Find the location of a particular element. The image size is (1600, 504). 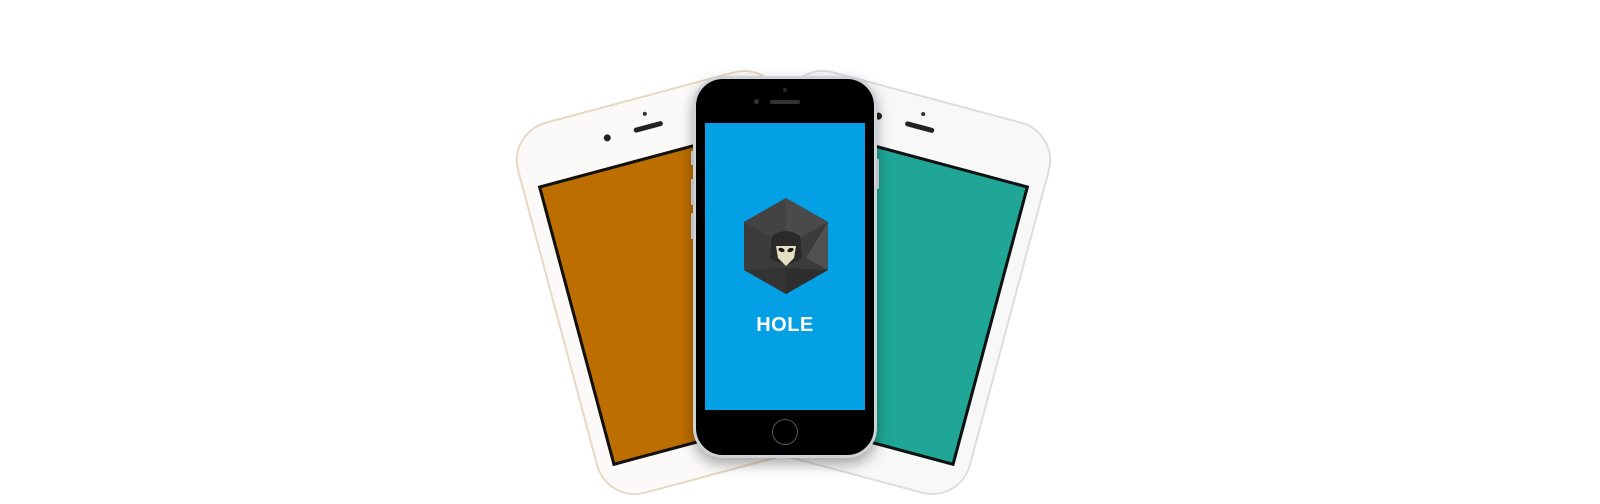

right-phone-speaker is located at coordinates (919, 127).